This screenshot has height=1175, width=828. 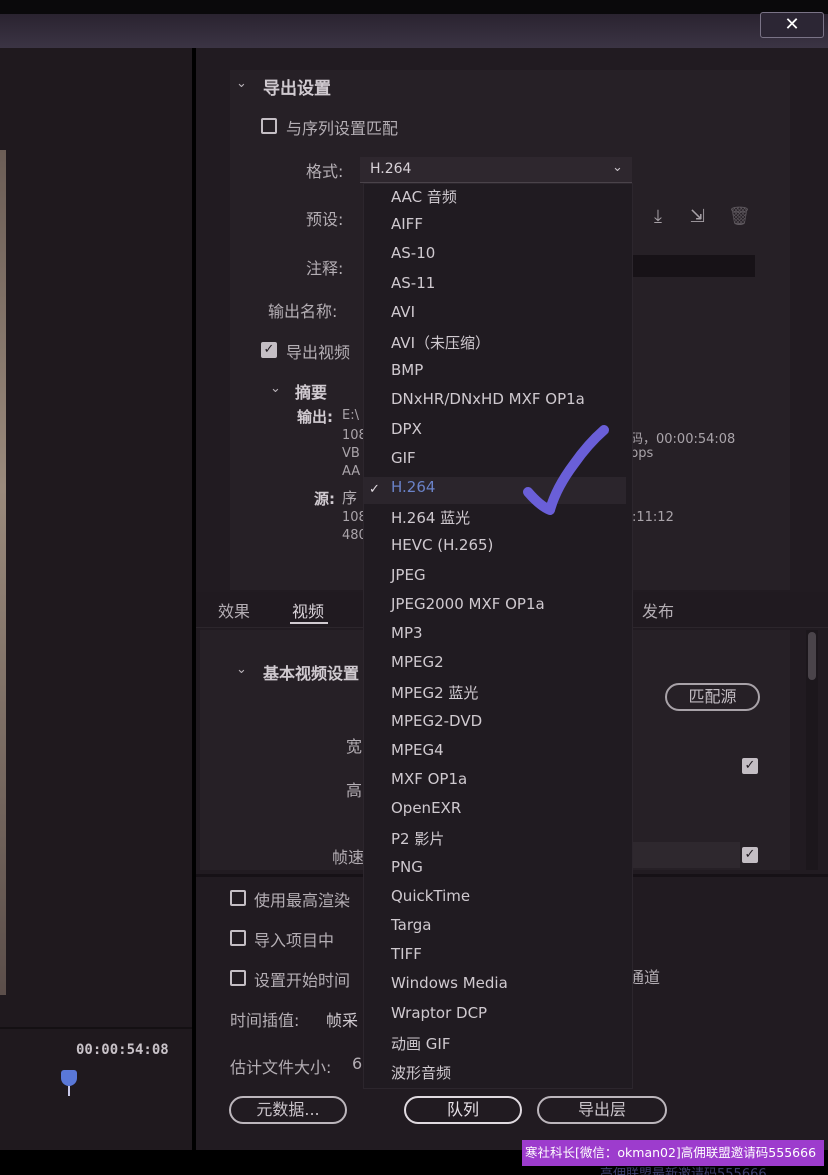 What do you see at coordinates (269, 350) in the screenshot?
I see `export-video-checkbox` at bounding box center [269, 350].